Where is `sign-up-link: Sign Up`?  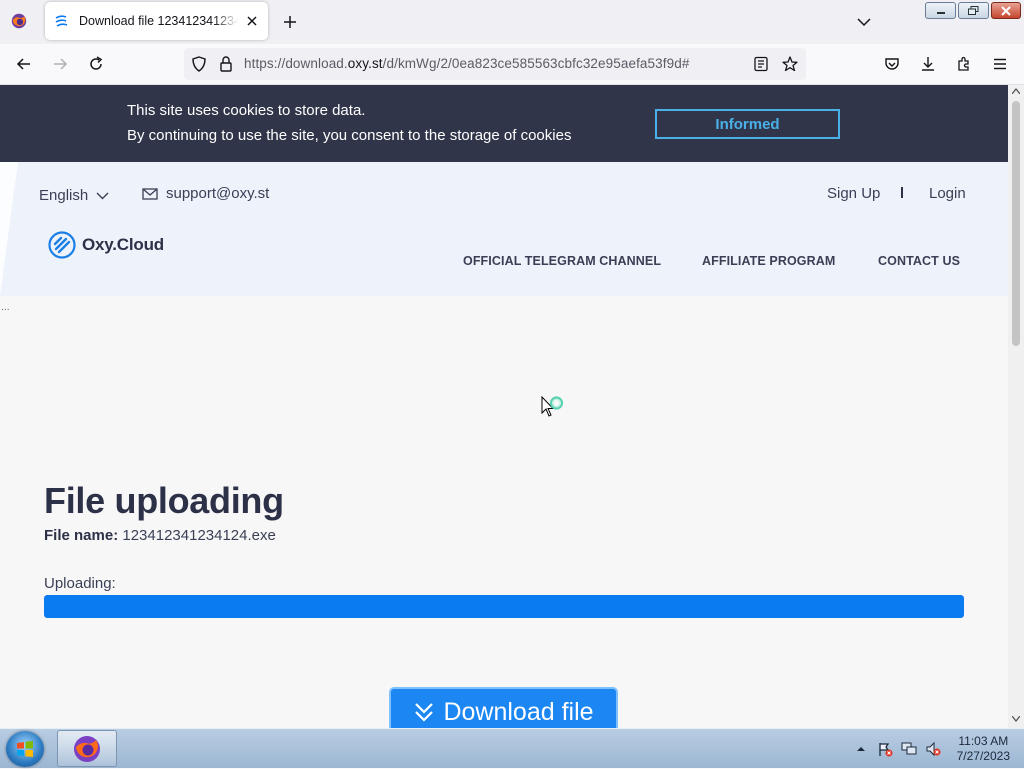
sign-up-link: Sign Up is located at coordinates (853, 193).